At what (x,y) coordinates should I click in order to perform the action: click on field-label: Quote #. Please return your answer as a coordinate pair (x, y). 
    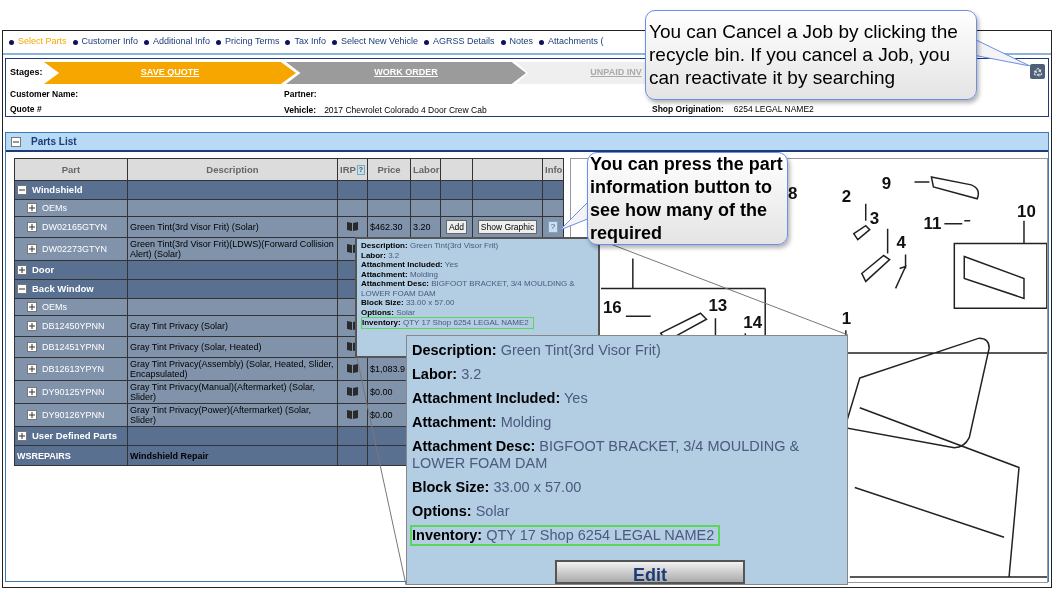
    Looking at the image, I should click on (26, 109).